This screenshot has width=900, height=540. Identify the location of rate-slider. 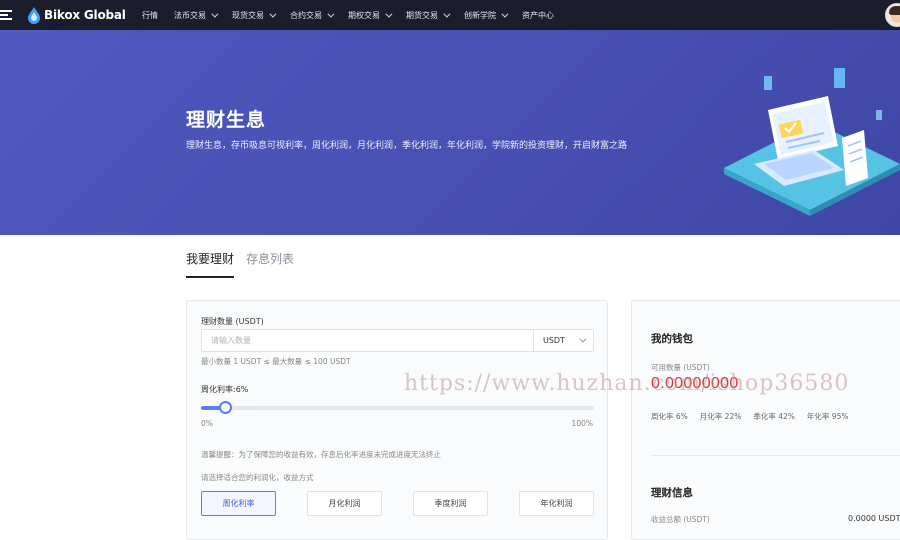
(397, 407).